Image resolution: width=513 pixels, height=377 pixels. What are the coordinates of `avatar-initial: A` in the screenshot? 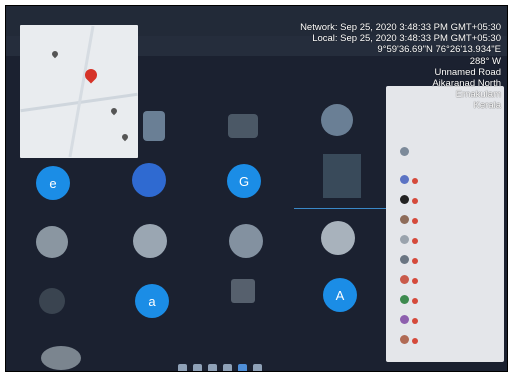 It's located at (340, 295).